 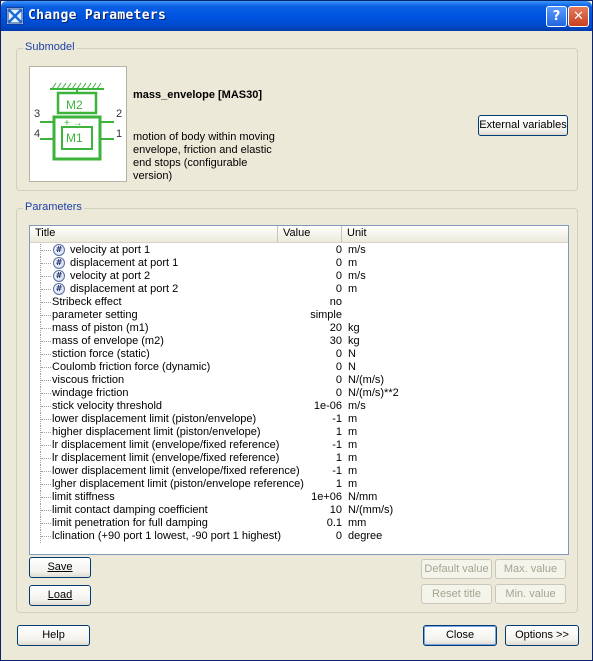 What do you see at coordinates (74, 138) in the screenshot?
I see `diagram-label-m1: M1` at bounding box center [74, 138].